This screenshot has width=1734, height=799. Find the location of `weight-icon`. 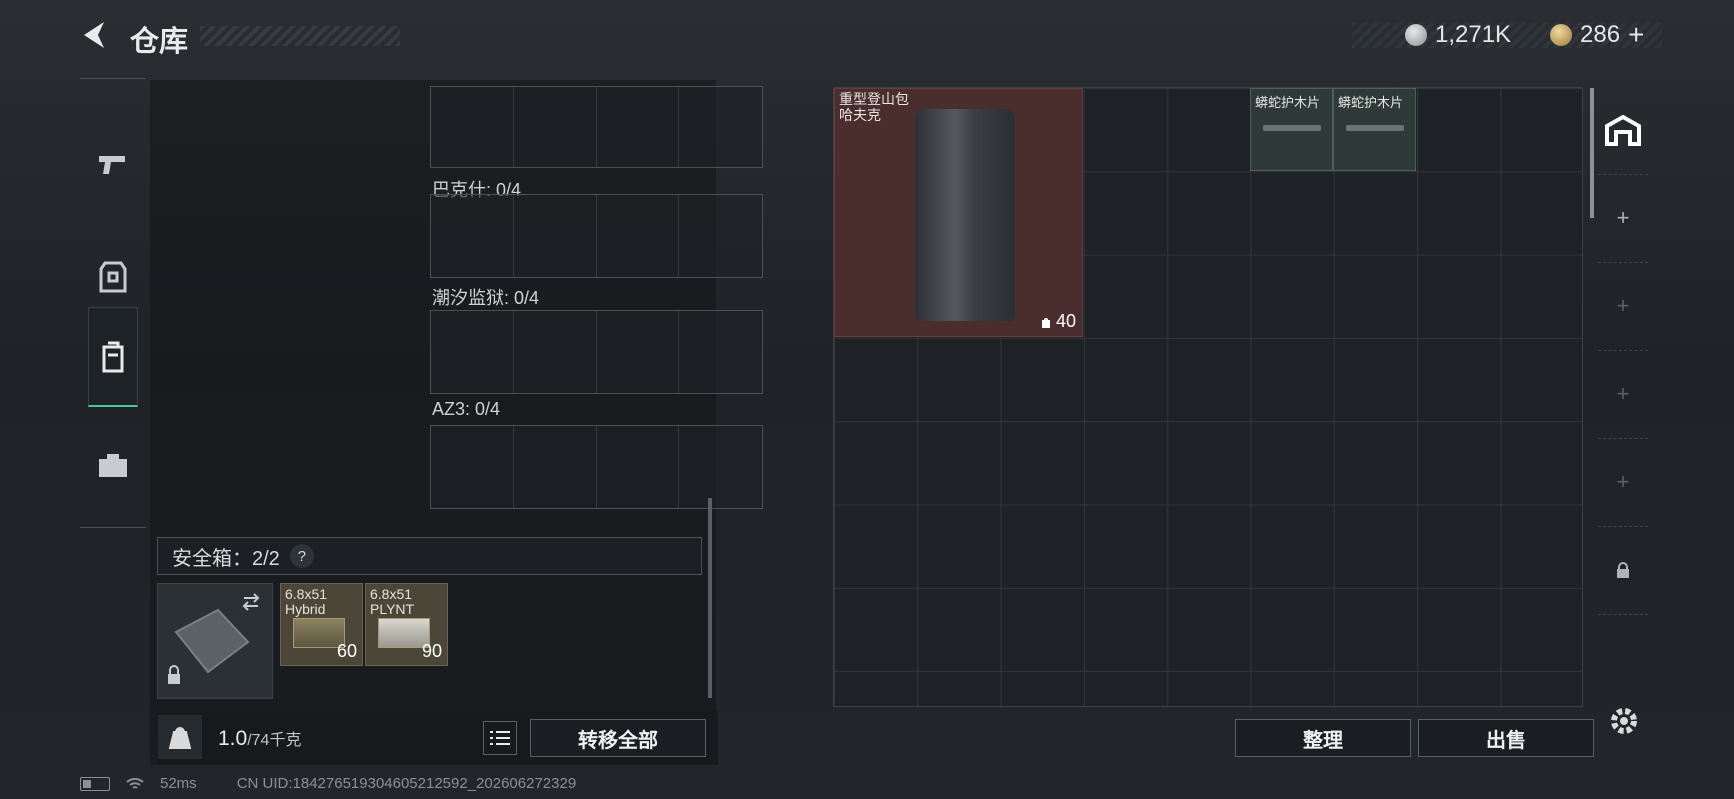

weight-icon is located at coordinates (180, 737).